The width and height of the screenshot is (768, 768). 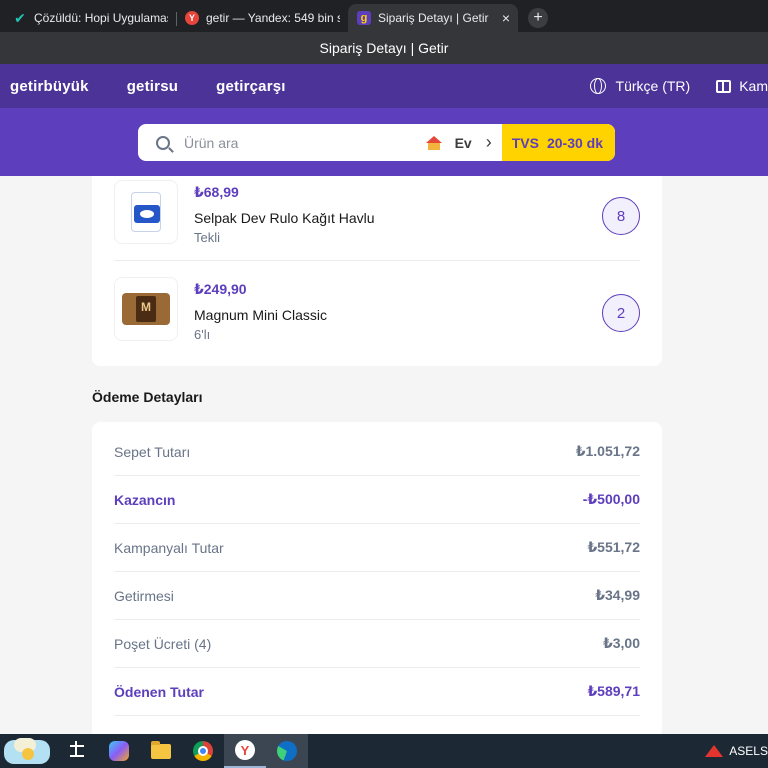 What do you see at coordinates (617, 595) in the screenshot?
I see `payment-value: ₺34,99` at bounding box center [617, 595].